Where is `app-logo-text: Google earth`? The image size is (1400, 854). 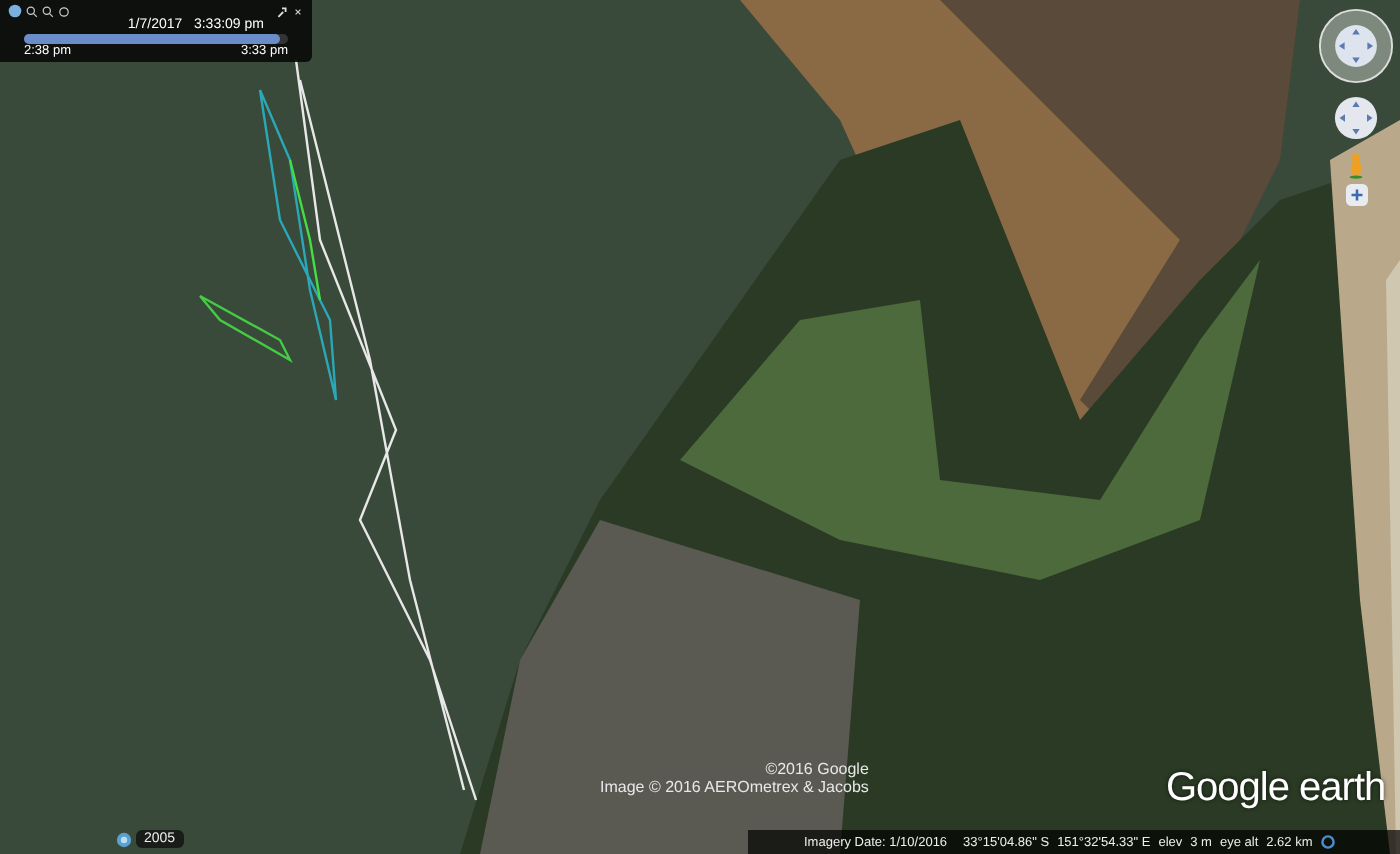 app-logo-text: Google earth is located at coordinates (1276, 789).